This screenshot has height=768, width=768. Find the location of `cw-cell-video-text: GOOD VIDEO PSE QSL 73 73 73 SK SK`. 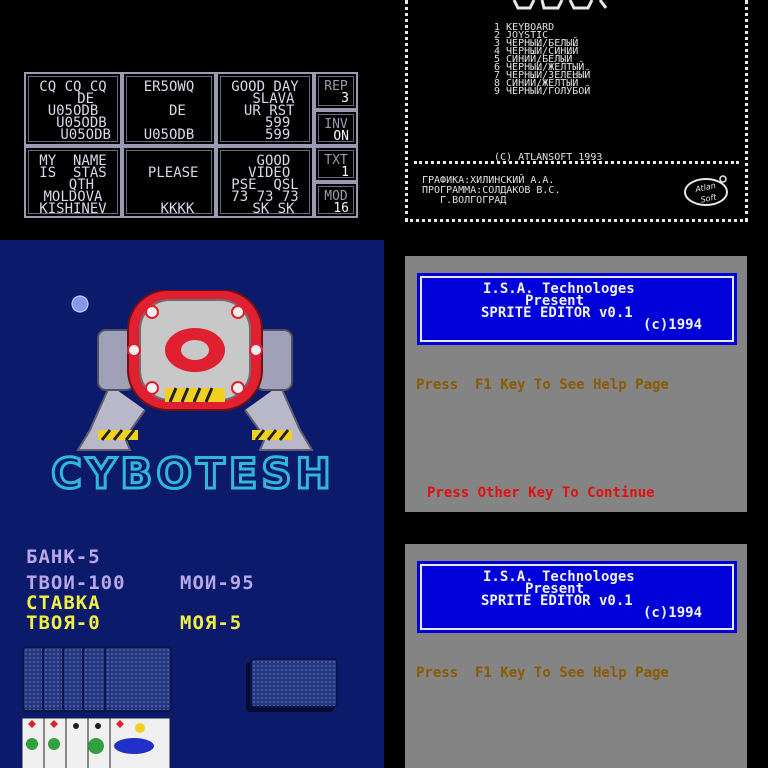

cw-cell-video-text: GOOD VIDEO PSE QSL 73 73 73 SK SK is located at coordinates (265, 183).